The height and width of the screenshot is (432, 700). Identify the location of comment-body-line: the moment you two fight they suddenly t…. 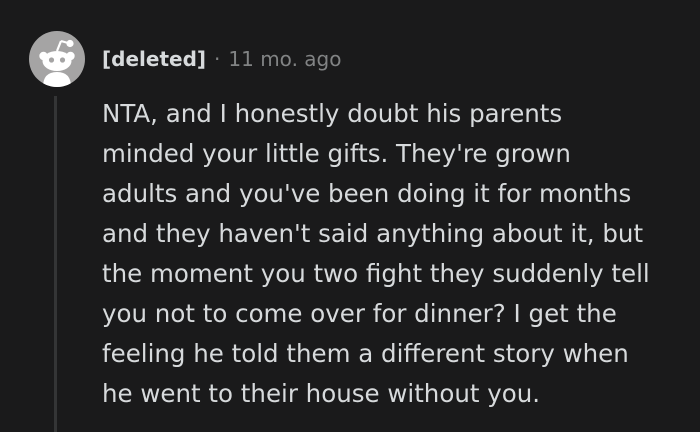
(376, 273).